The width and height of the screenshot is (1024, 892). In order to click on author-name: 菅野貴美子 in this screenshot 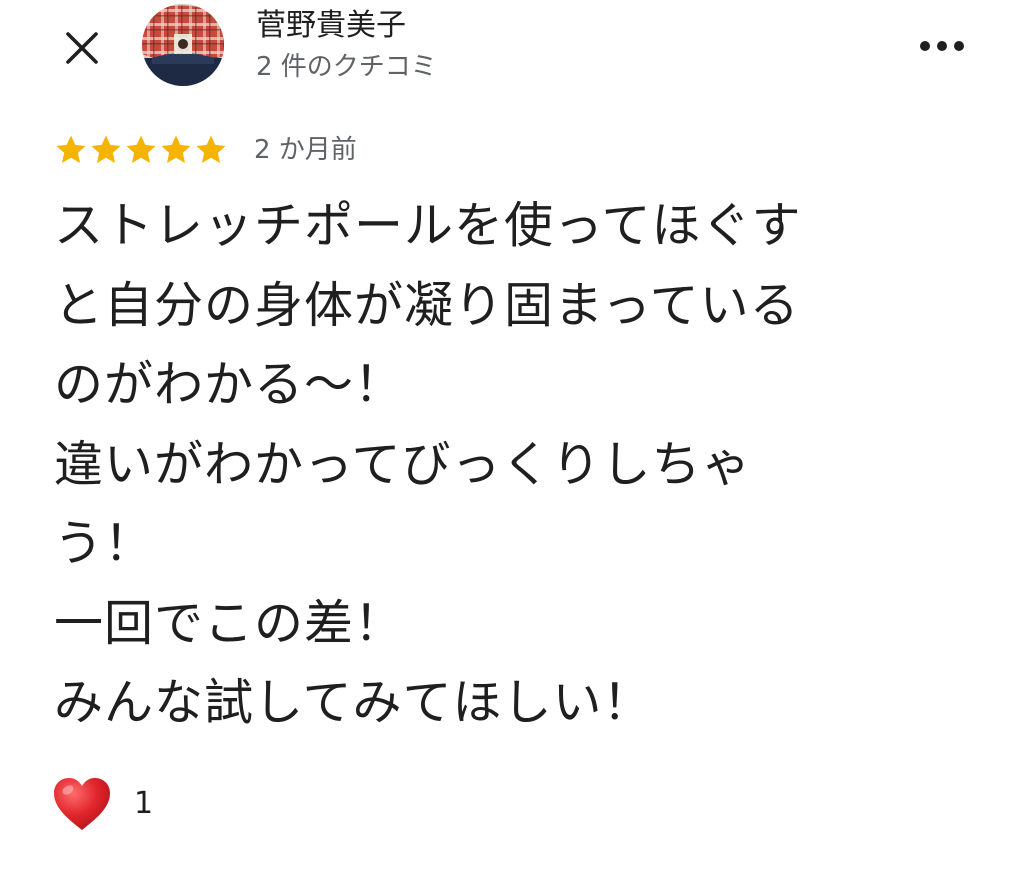, I will do `click(331, 26)`.